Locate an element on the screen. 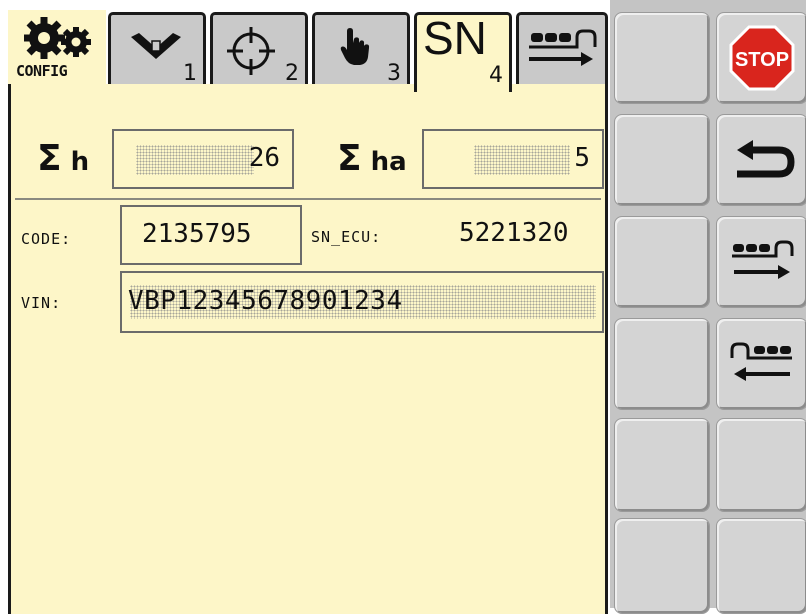 The height and width of the screenshot is (614, 806). tab-number: 4 is located at coordinates (496, 75).